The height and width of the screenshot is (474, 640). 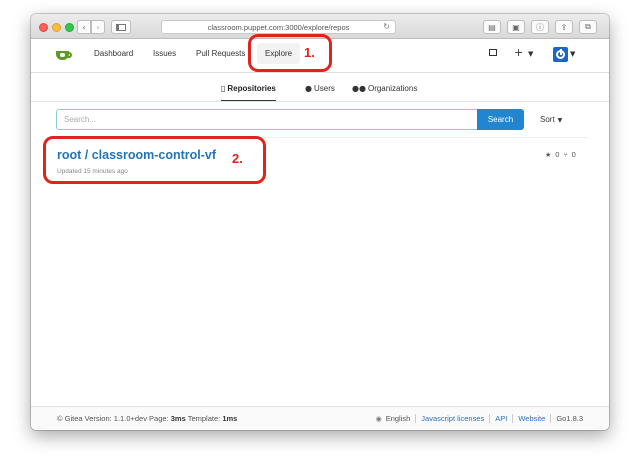 What do you see at coordinates (560, 120) in the screenshot?
I see `caret-down-icon: ▼` at bounding box center [560, 120].